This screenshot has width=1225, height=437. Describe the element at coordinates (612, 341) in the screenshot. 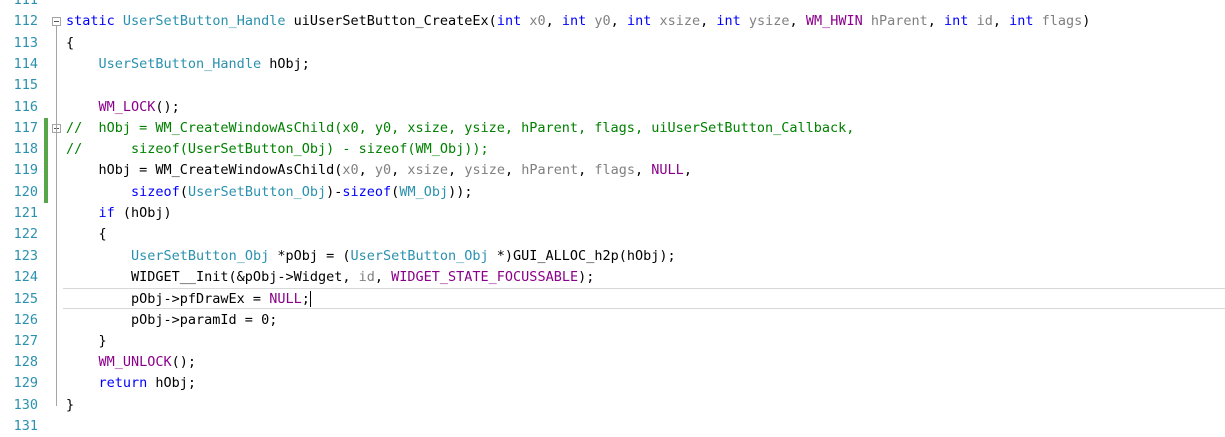

I see `code-line-127: 127 }` at that location.